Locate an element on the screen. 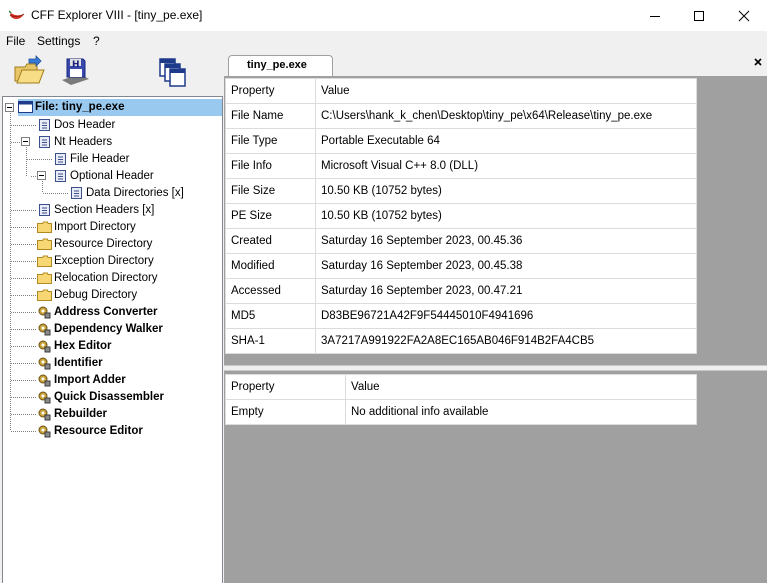  table-row: MD5 D83BE96721A42F9F54445010F4941696 is located at coordinates (461, 316).